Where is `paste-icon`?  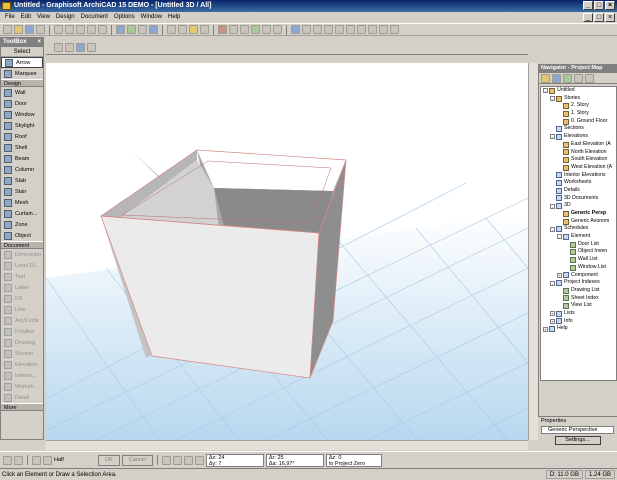 paste-icon is located at coordinates (80, 29).